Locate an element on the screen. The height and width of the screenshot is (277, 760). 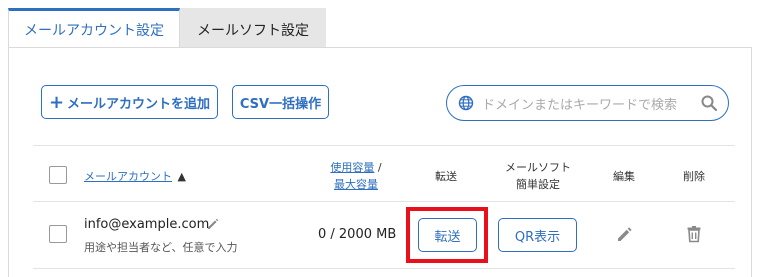
add-mail-account-button: + メールアカウントを追加 is located at coordinates (129, 102).